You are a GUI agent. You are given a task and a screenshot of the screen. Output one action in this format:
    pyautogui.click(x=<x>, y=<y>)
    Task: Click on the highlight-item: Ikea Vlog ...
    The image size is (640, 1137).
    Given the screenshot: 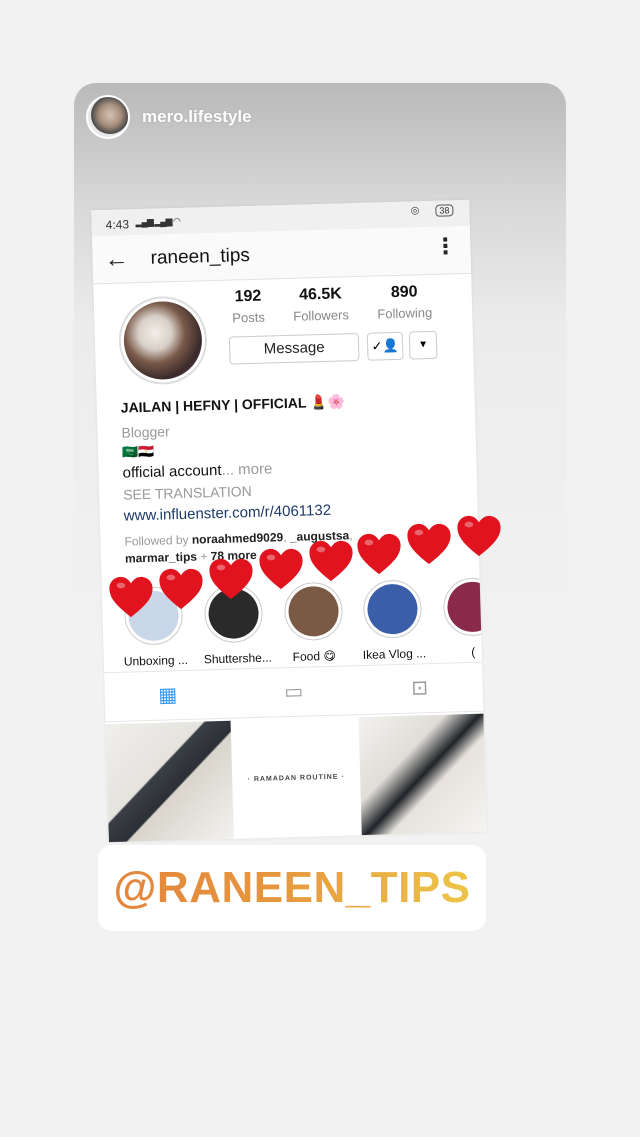 What is the action you would take?
    pyautogui.click(x=394, y=620)
    